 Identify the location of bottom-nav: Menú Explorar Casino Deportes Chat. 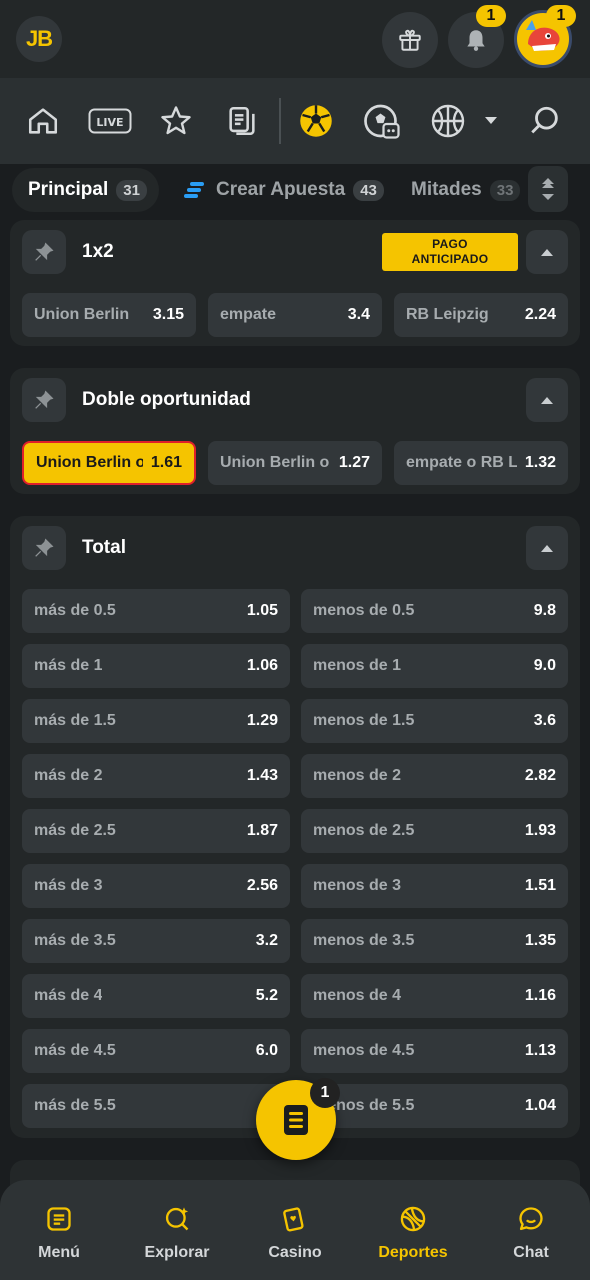
(295, 1230).